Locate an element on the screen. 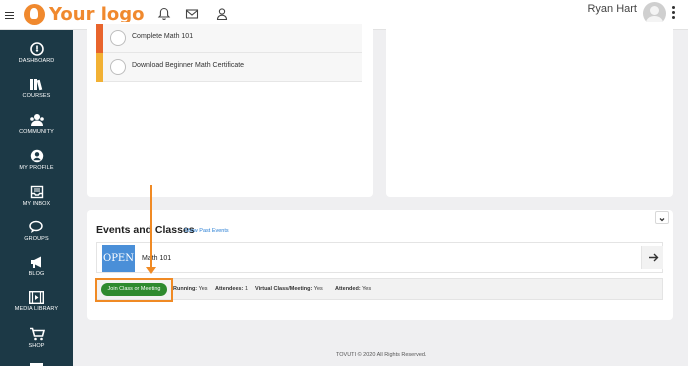 This screenshot has width=688, height=366. cart-icon is located at coordinates (37, 334).